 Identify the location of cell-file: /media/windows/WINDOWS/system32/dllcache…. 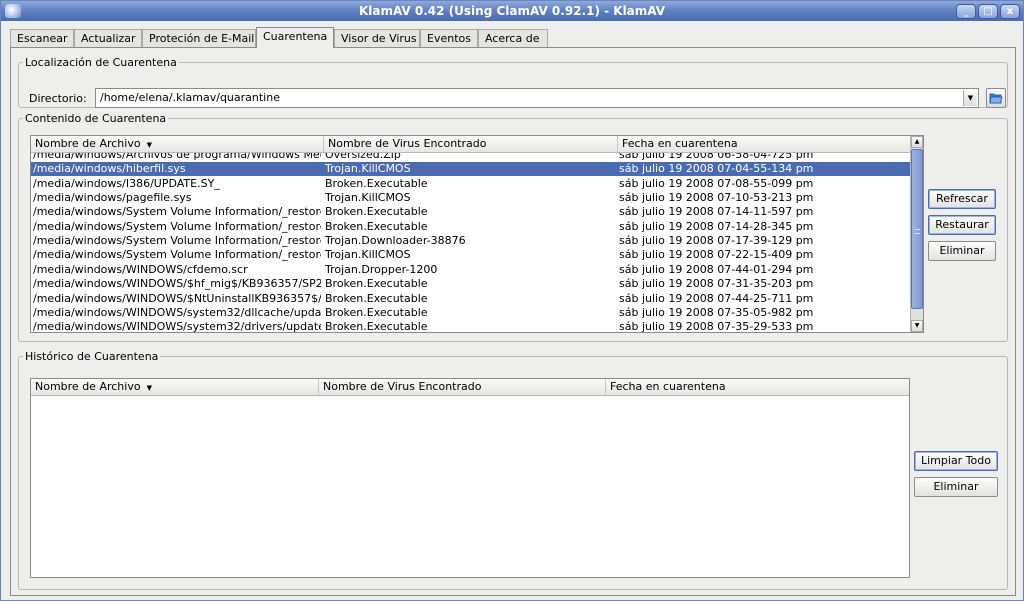
(177, 312).